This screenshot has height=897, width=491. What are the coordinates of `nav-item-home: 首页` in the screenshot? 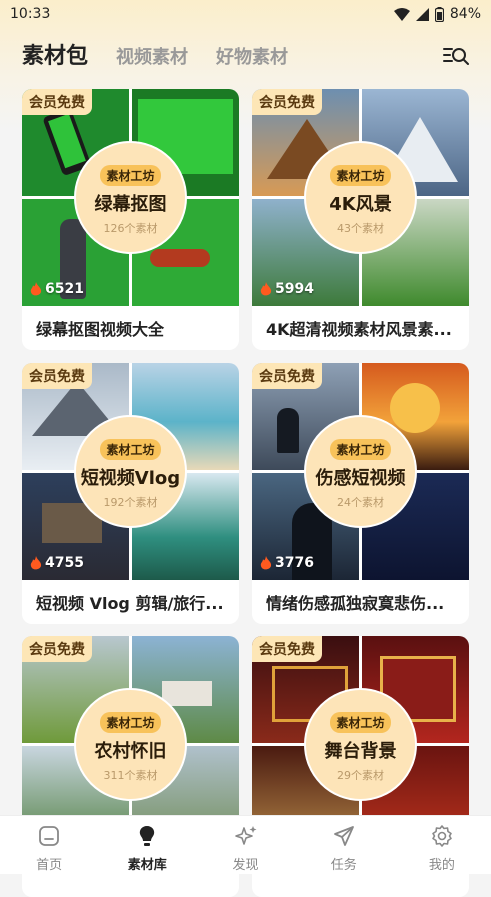 It's located at (49, 845).